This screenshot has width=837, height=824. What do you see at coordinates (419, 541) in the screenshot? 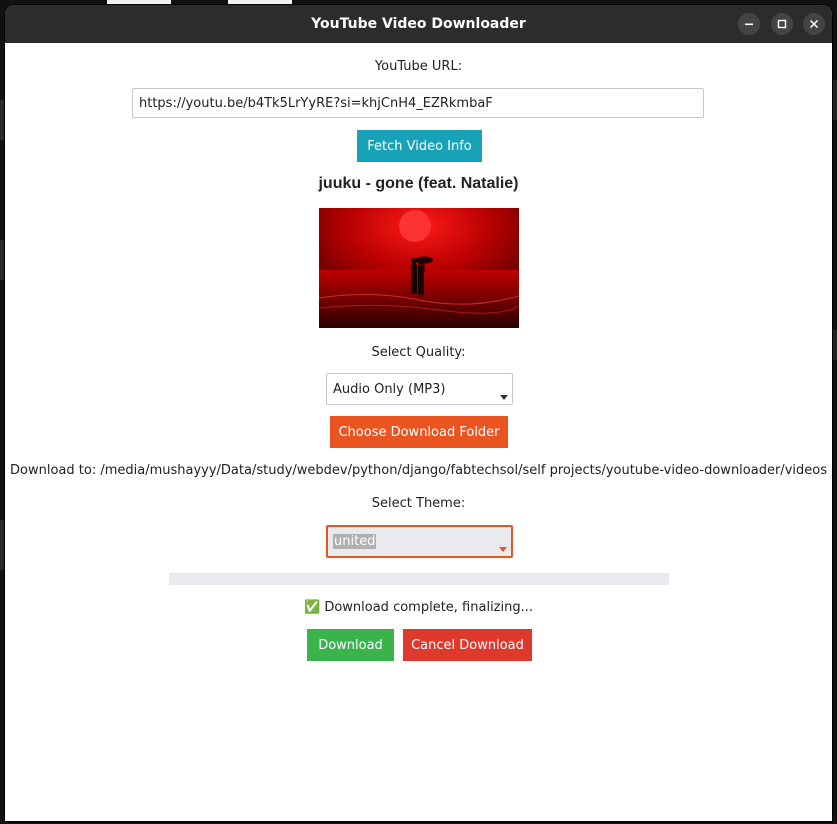
I see `theme-select: united` at bounding box center [419, 541].